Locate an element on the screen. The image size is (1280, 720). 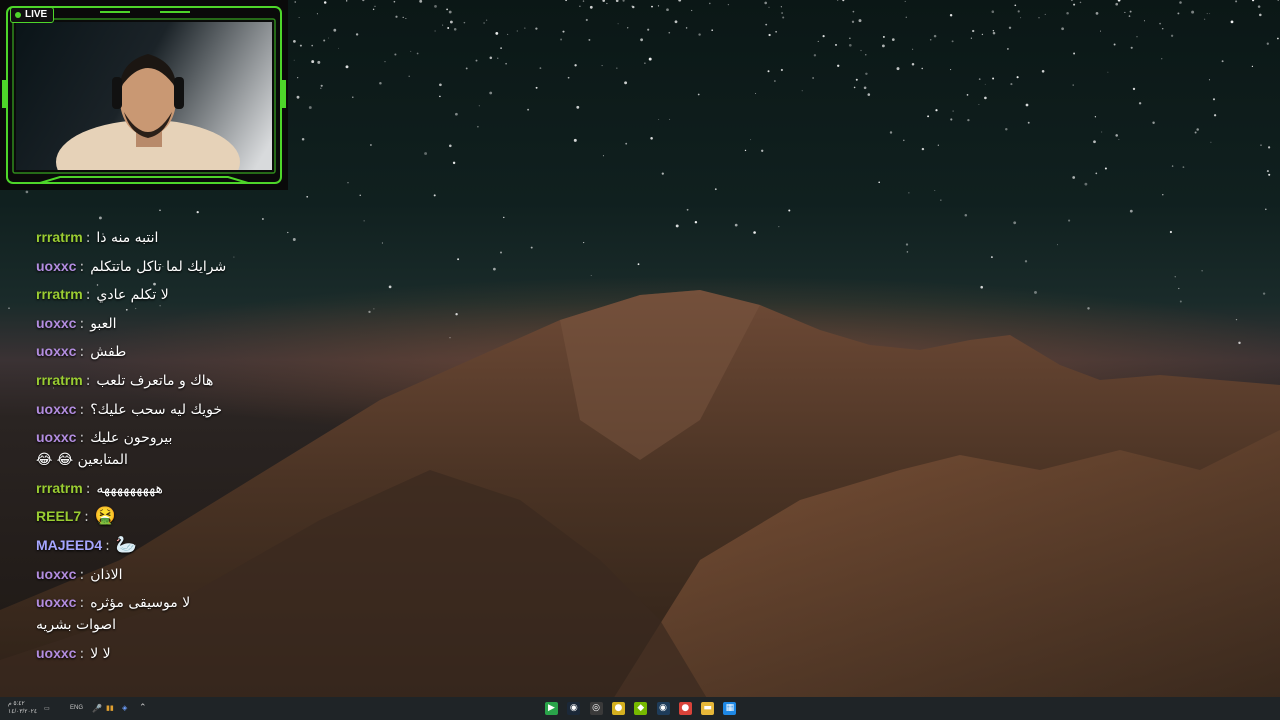
chat-message: uoxxc: العبو is located at coordinates (186, 323).